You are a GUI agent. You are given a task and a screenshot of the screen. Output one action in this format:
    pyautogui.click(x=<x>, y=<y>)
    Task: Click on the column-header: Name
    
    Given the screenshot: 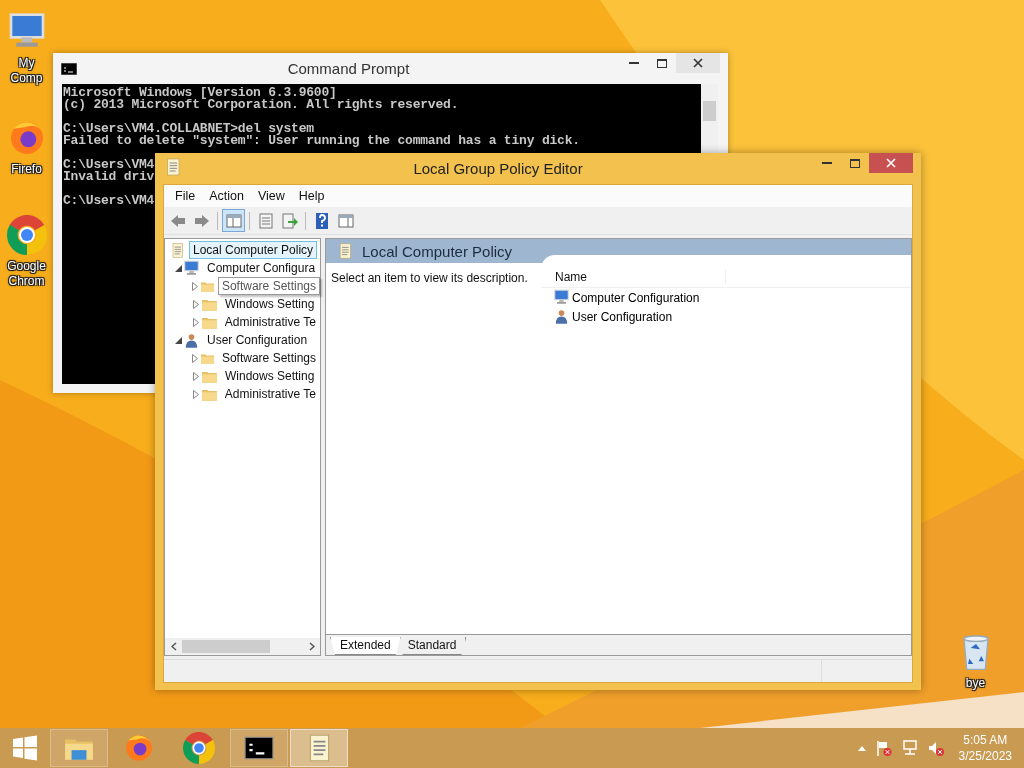 What is the action you would take?
    pyautogui.click(x=633, y=277)
    